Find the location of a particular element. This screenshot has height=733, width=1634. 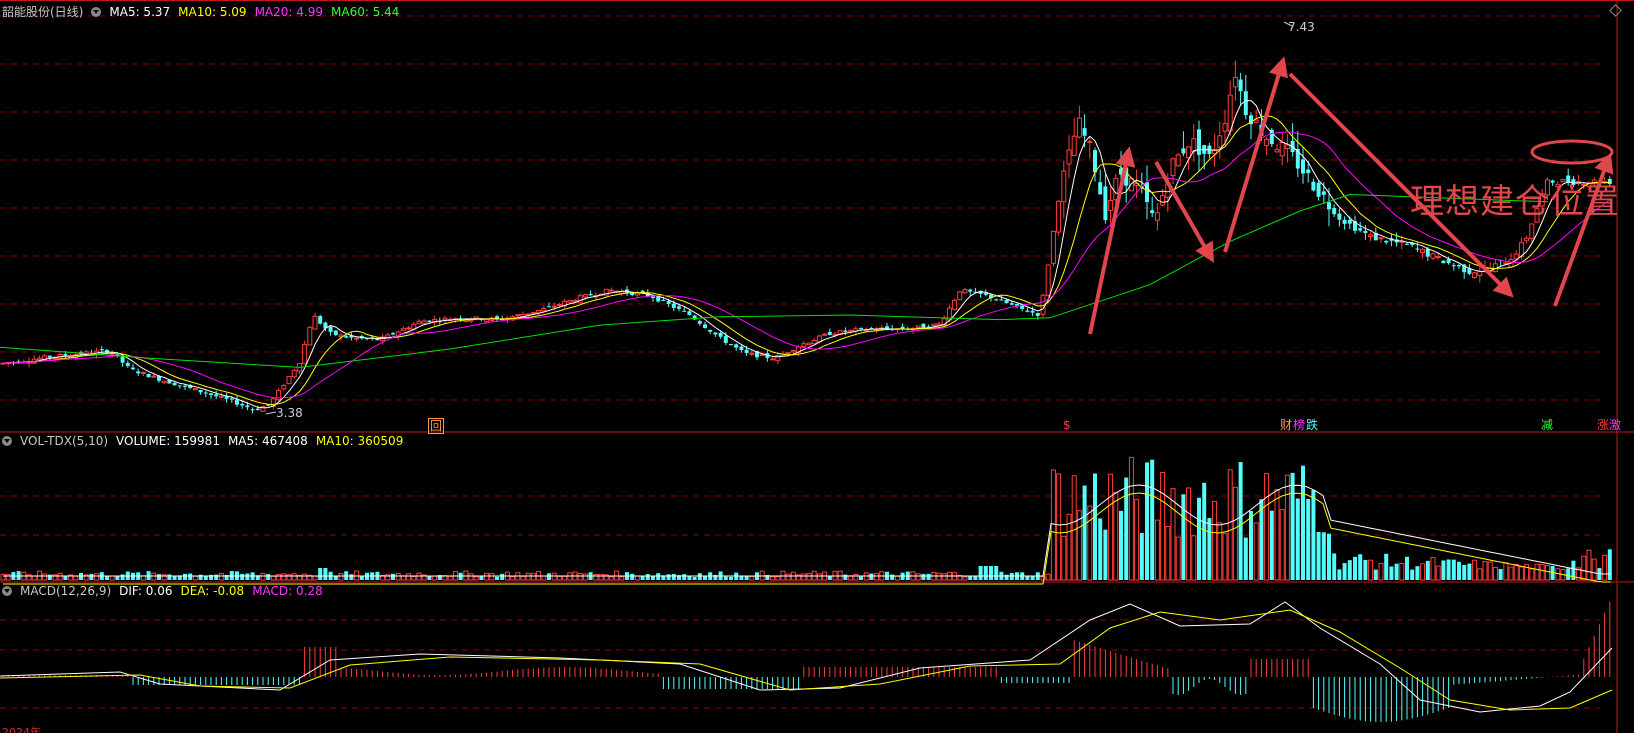

volume-value: VOLUME: 159981 is located at coordinates (168, 441).